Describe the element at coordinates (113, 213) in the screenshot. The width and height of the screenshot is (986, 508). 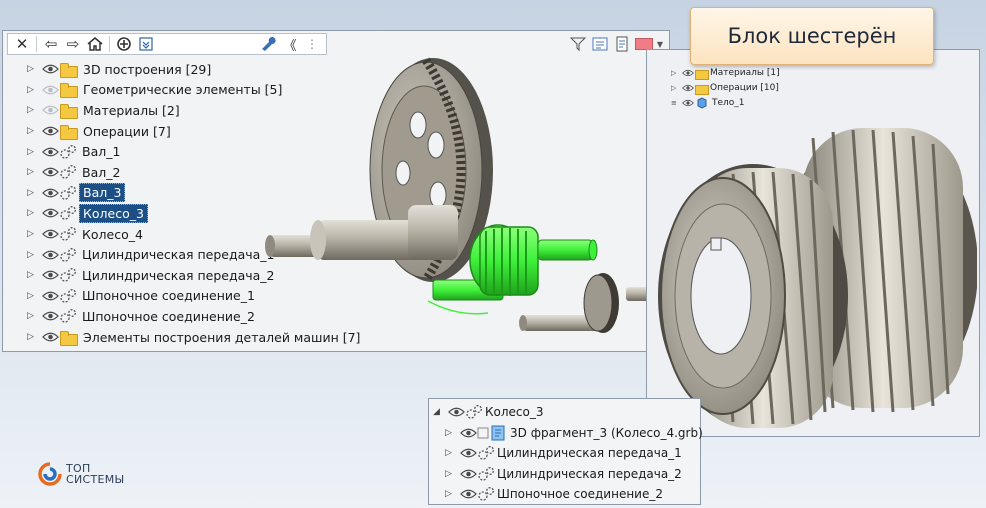
I see `tree-item-label: Колесо_3` at that location.